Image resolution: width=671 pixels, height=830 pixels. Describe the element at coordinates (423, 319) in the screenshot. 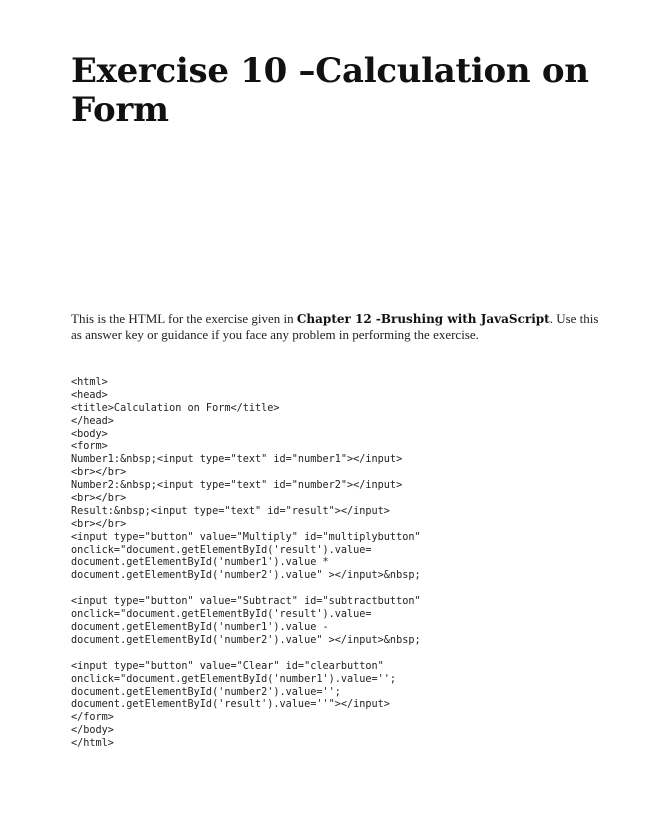

I see `chapter-reference: Chapter 12 -Brushing with JavaScript` at that location.